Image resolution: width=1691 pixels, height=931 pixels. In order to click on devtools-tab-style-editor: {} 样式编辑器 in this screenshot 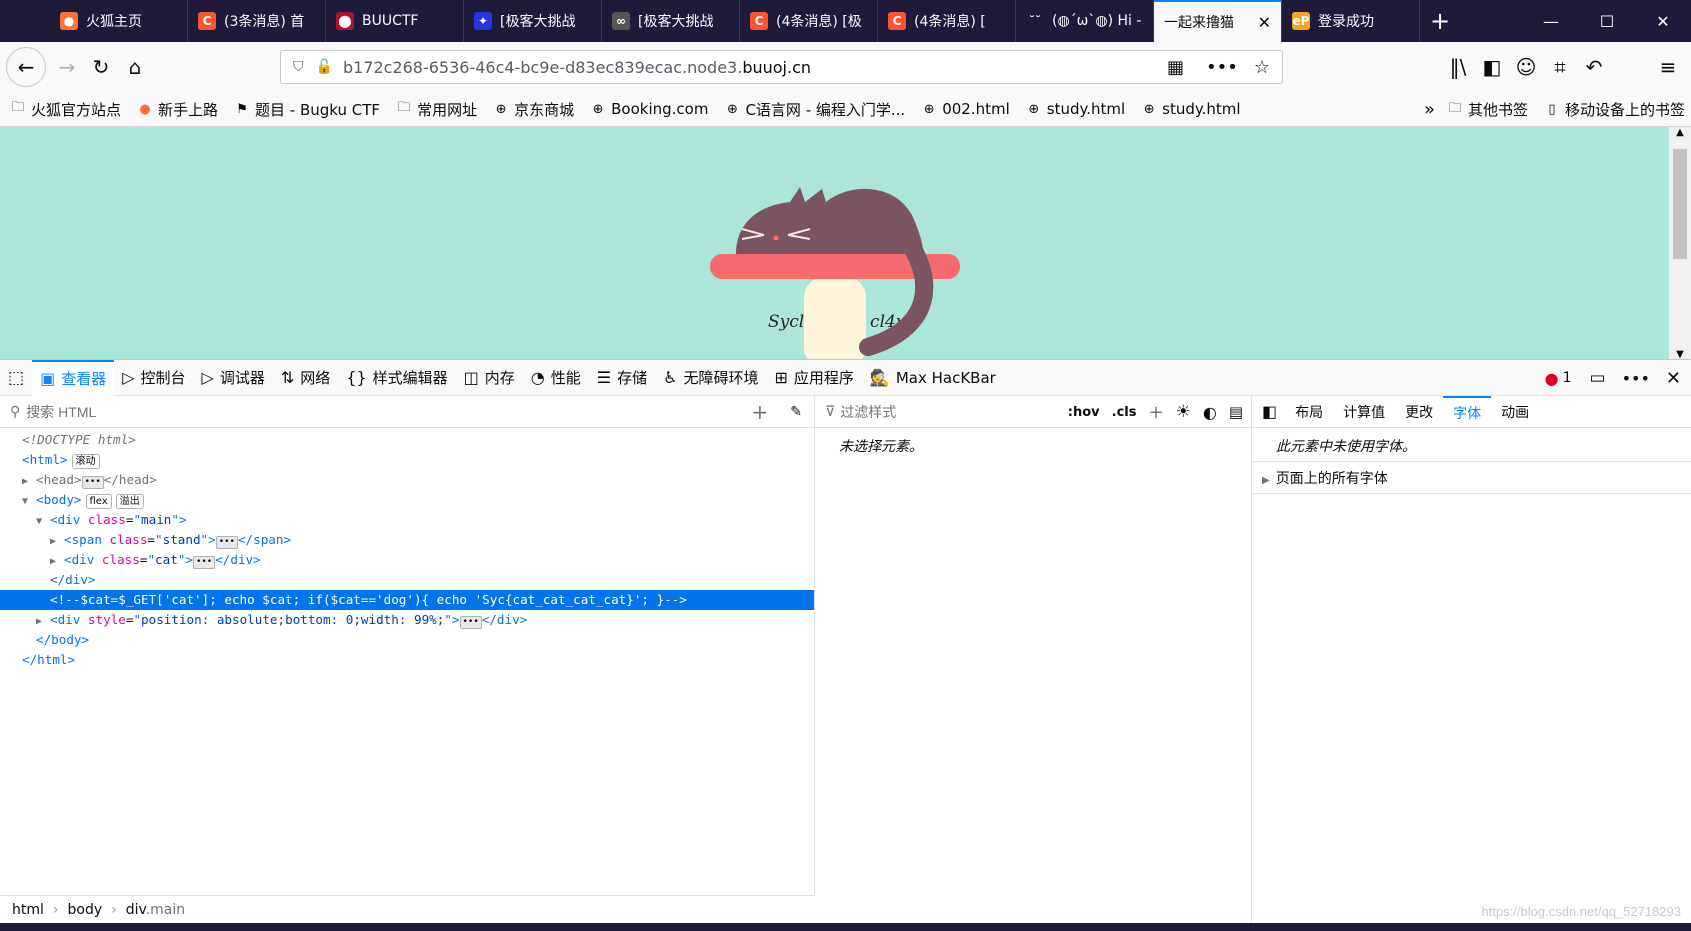, I will do `click(396, 378)`.